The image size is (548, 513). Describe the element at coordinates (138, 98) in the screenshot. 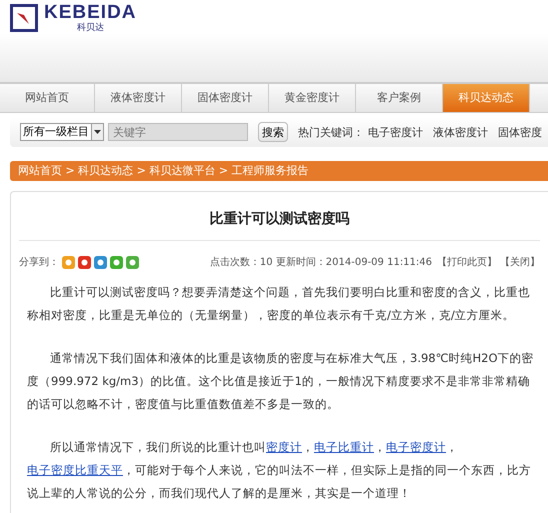

I see `nav-tab: 液体密度计` at that location.